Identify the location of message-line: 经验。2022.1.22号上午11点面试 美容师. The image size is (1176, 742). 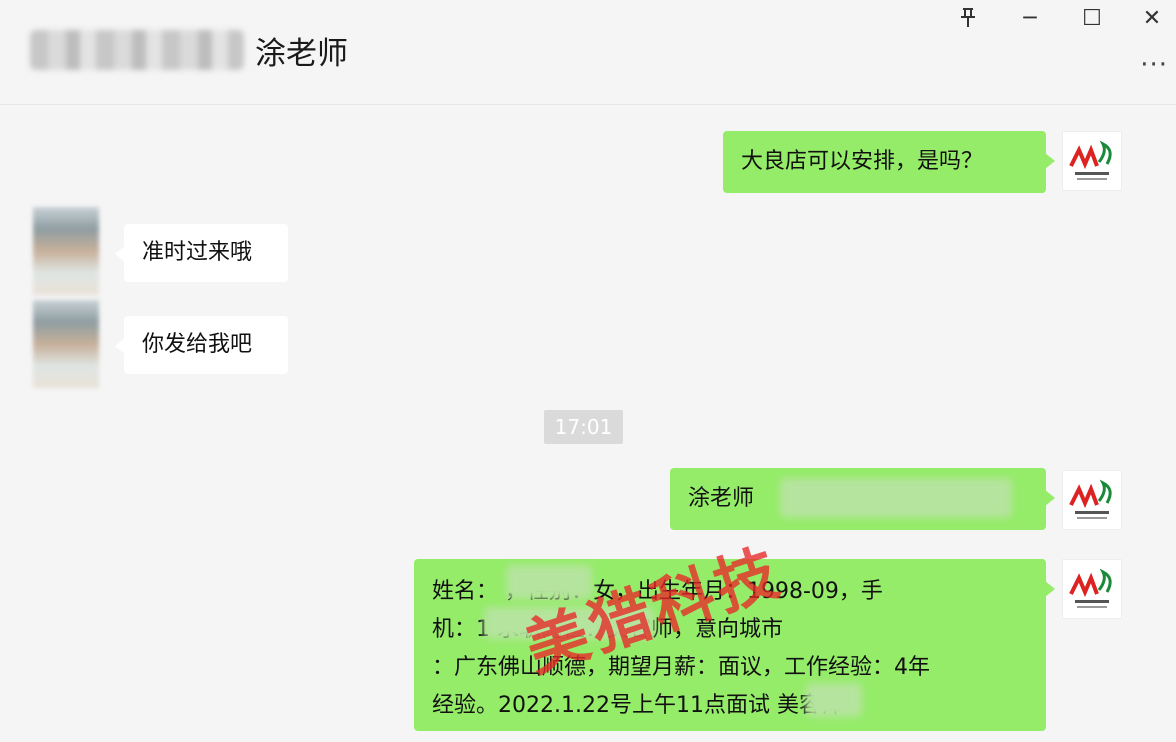
(637, 705).